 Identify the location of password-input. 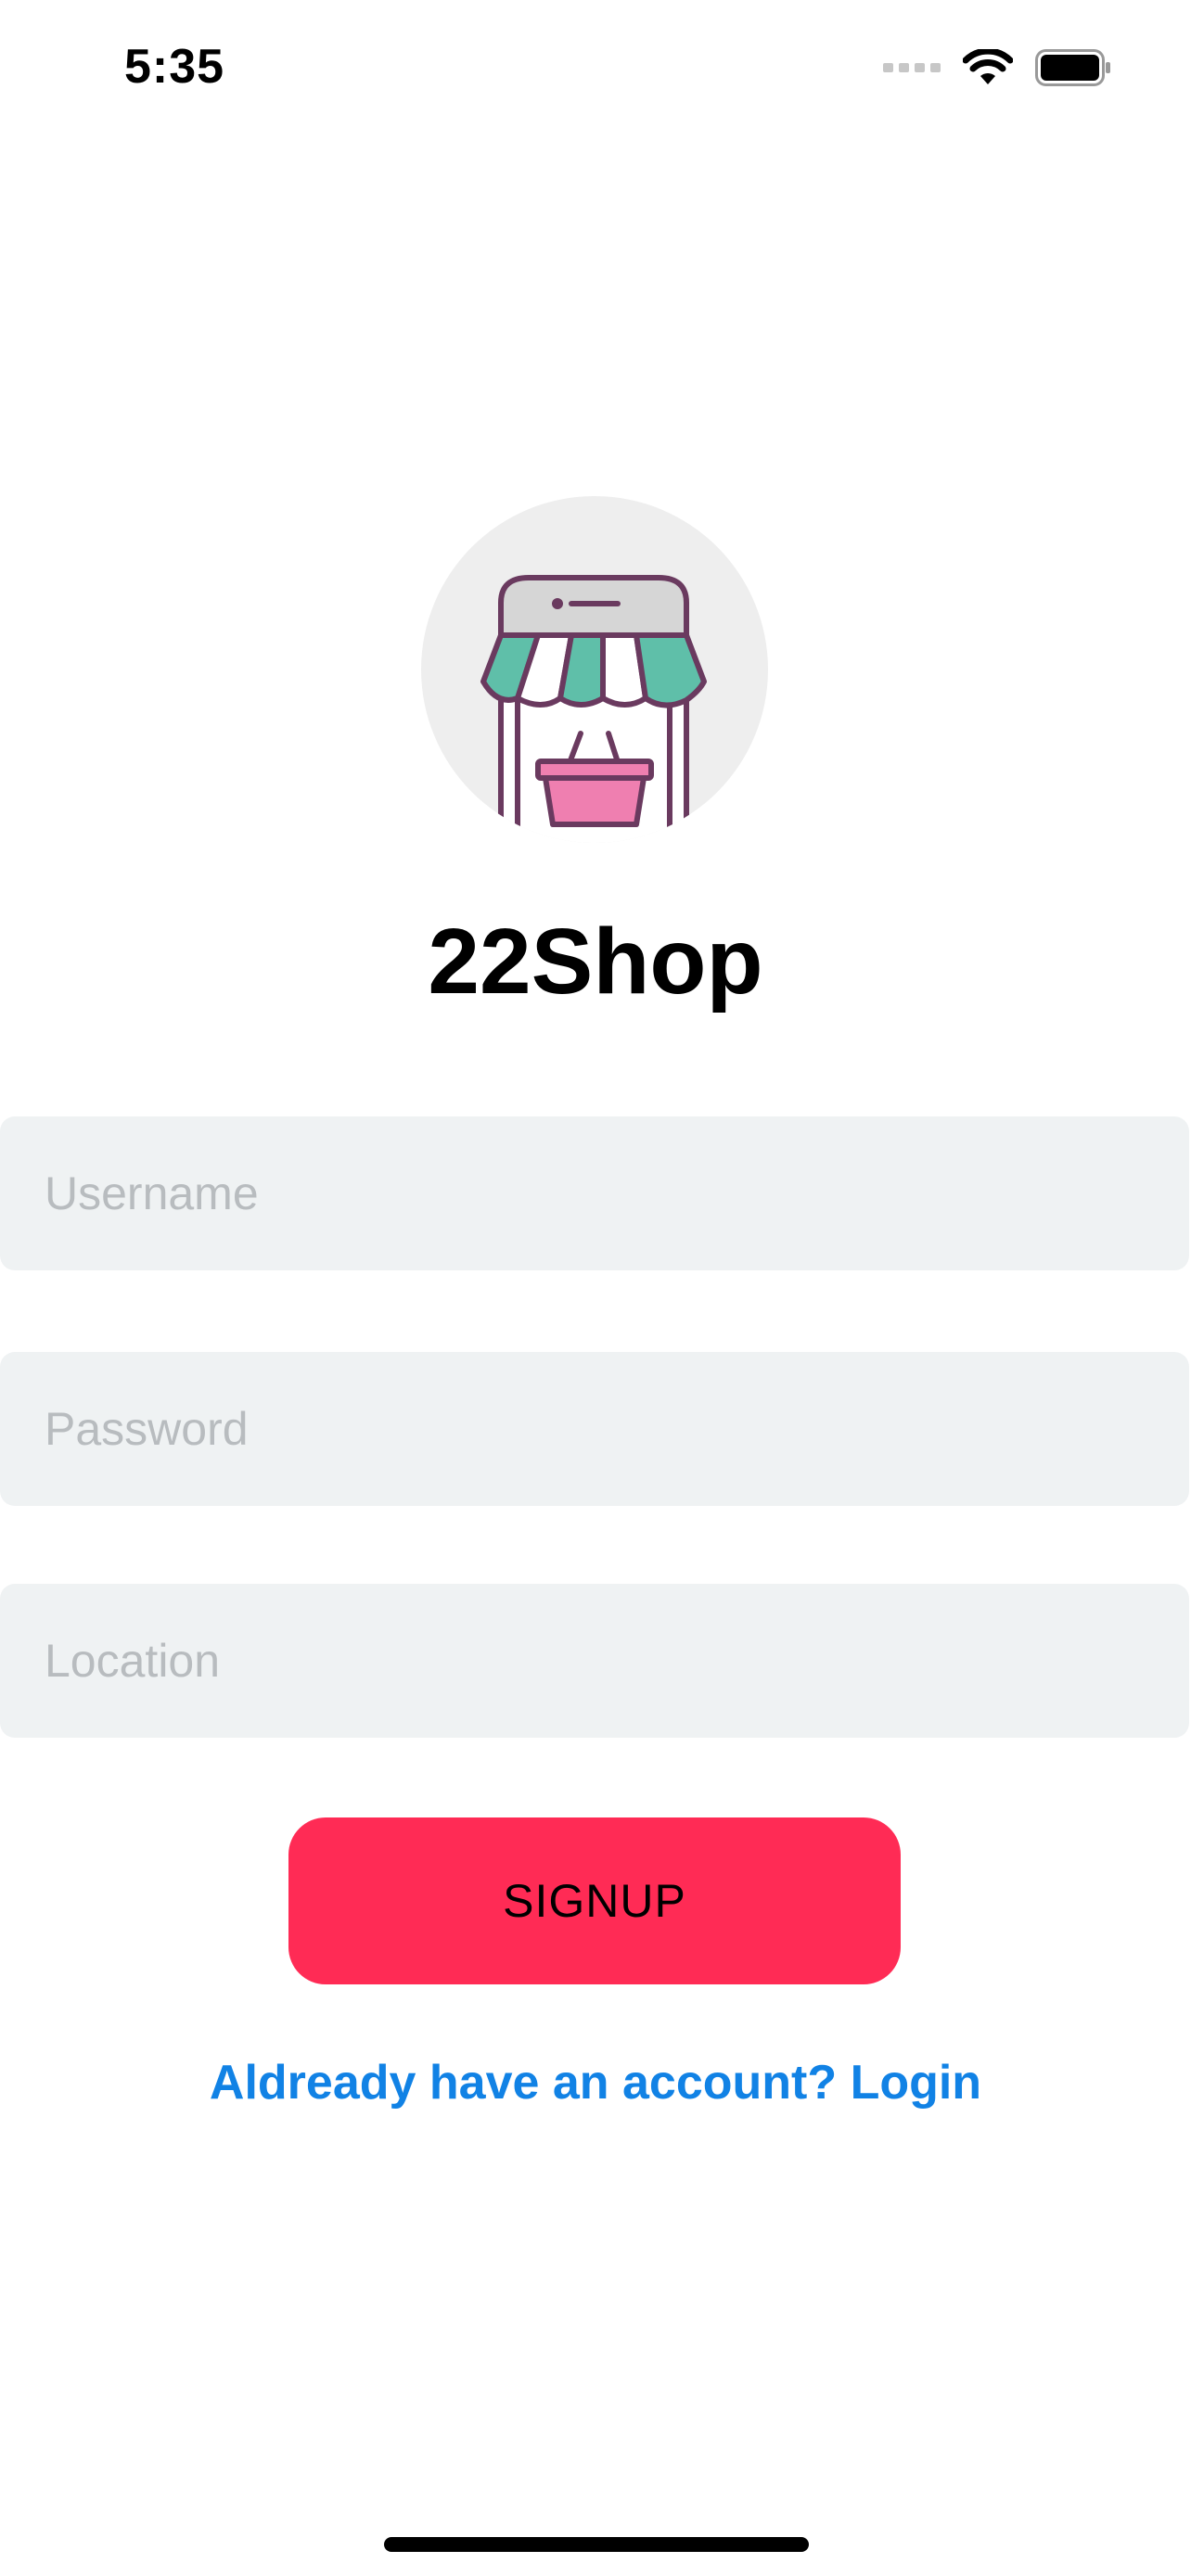
(594, 1429).